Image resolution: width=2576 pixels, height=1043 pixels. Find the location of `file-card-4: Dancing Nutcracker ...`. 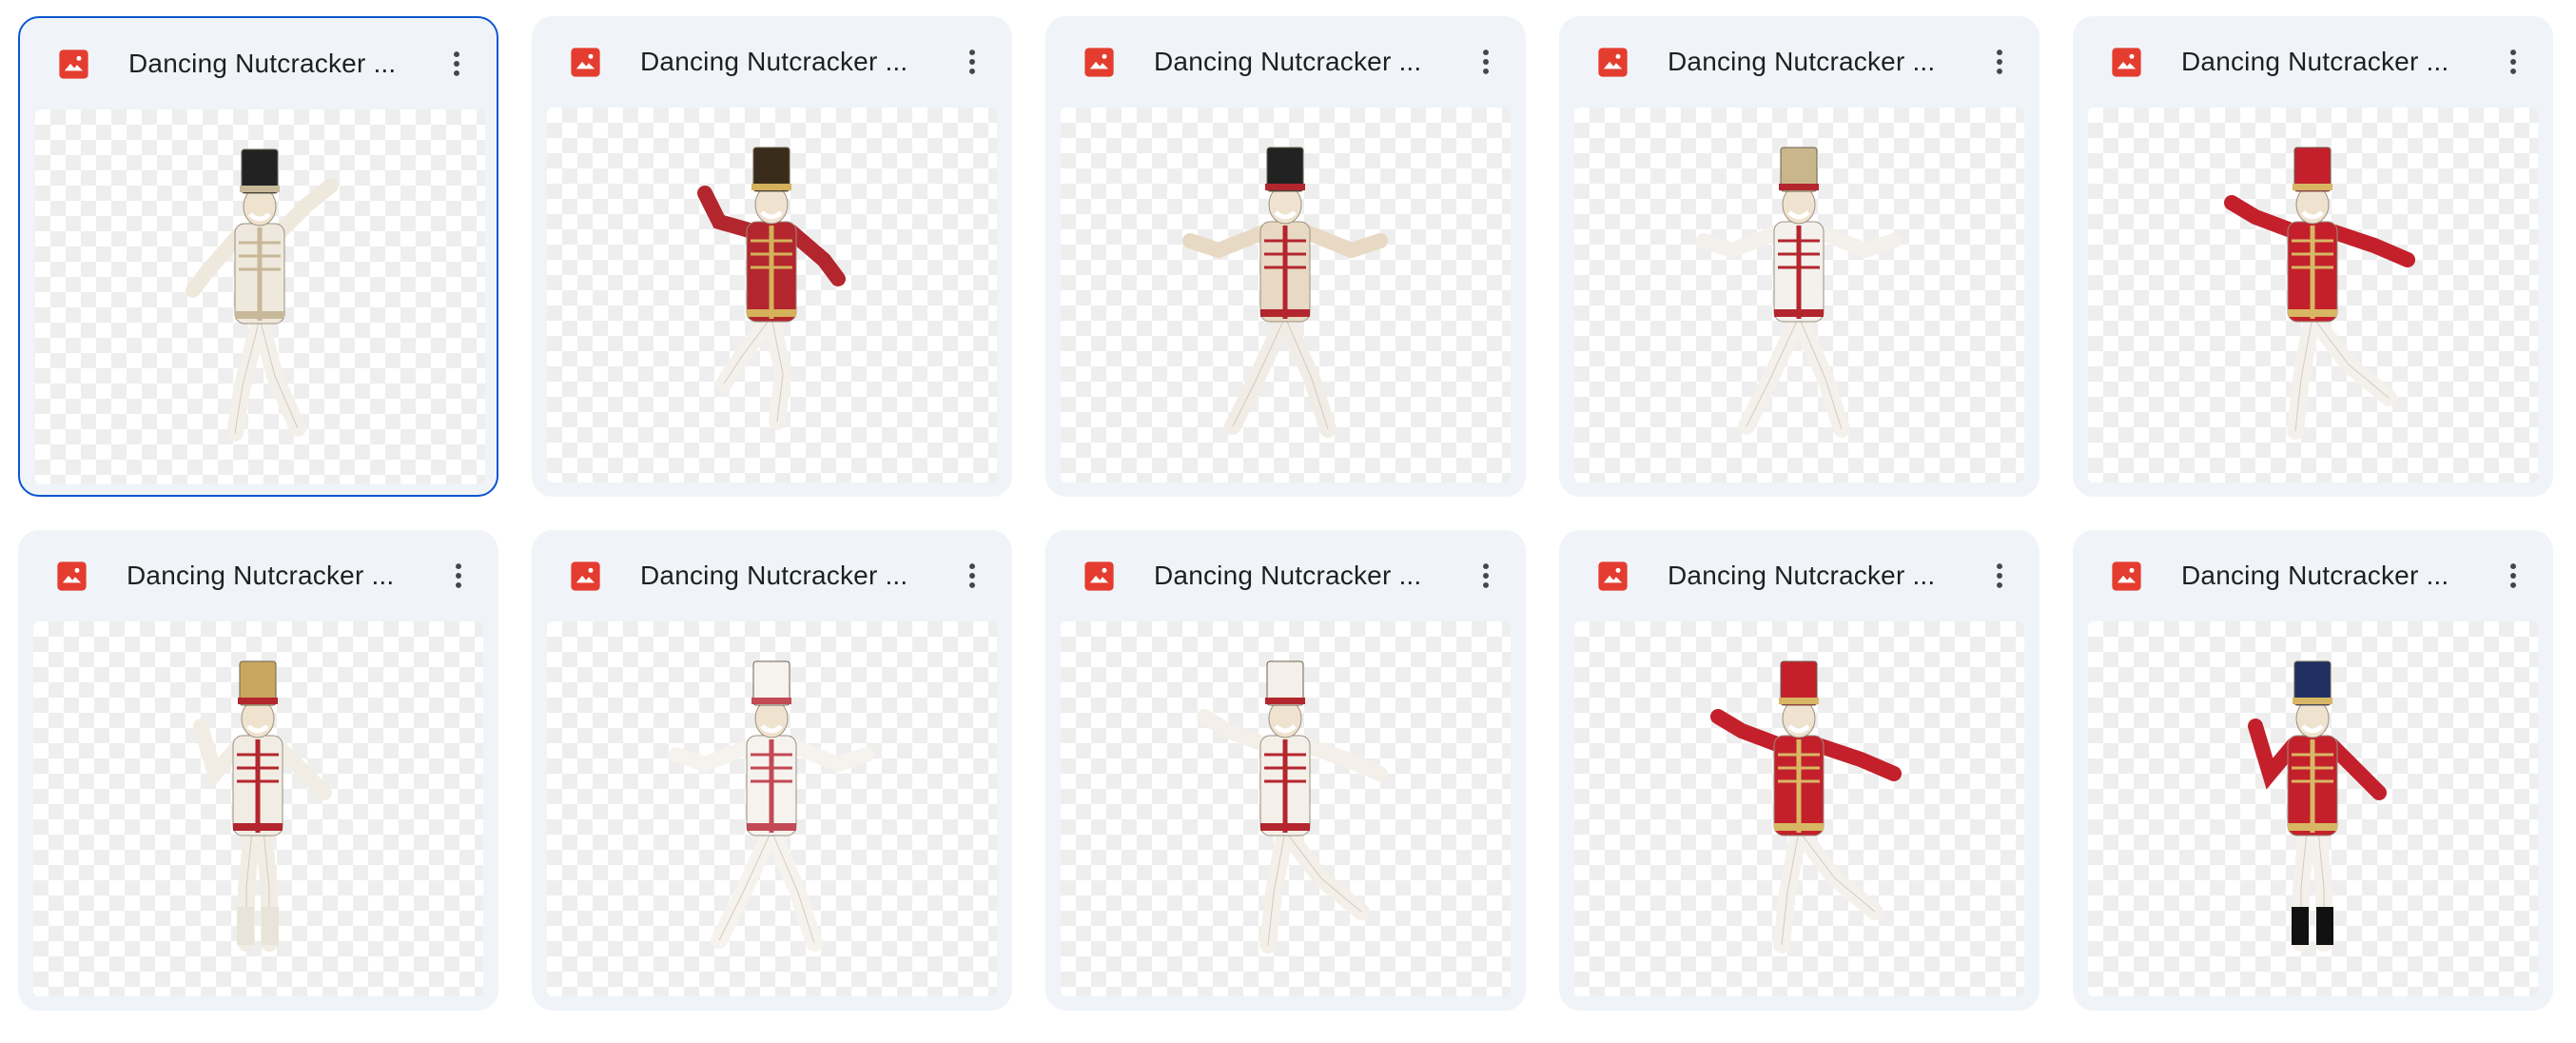

file-card-4: Dancing Nutcracker ... is located at coordinates (1799, 256).